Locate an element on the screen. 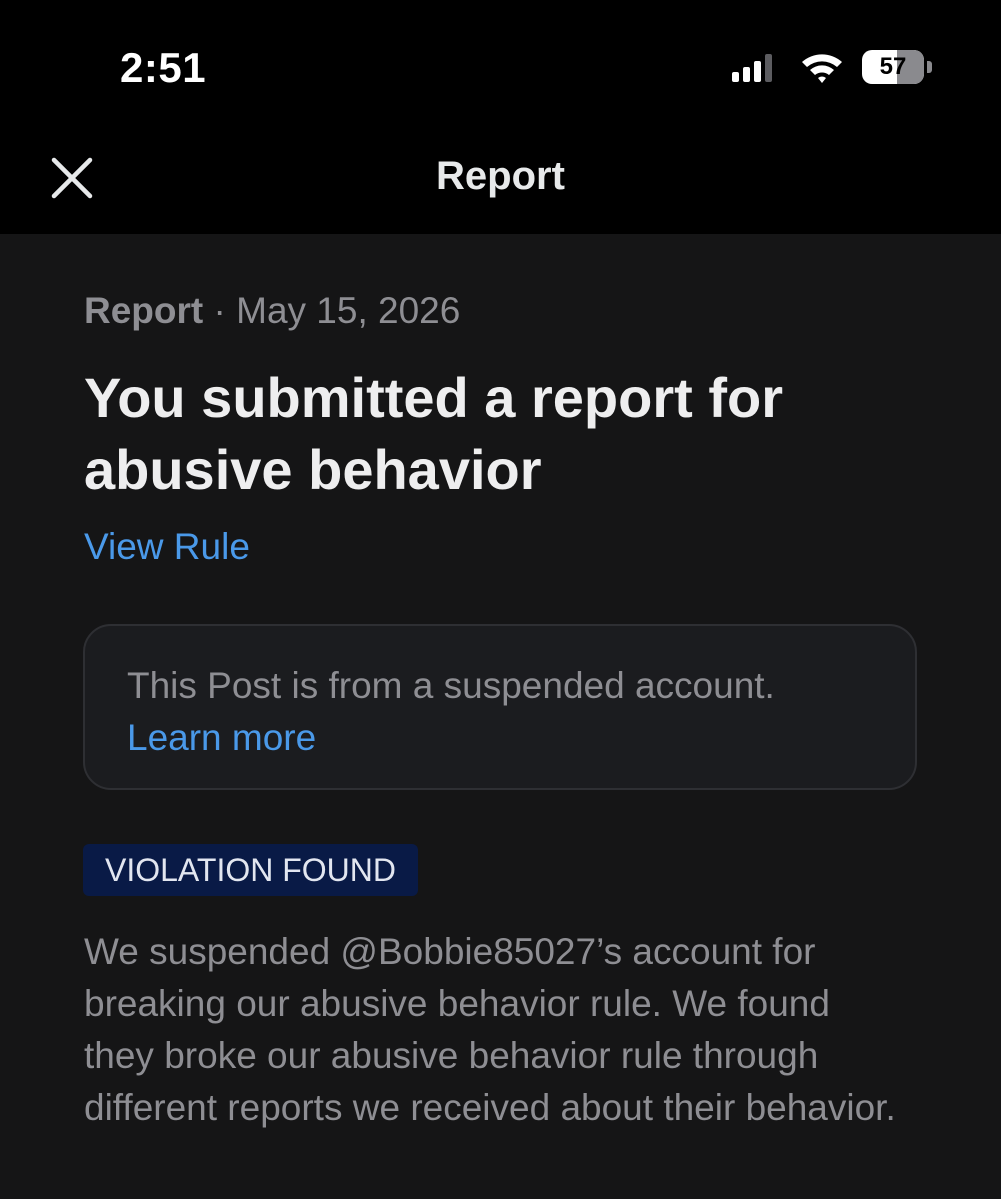 The image size is (1001, 1199). page-title: Report is located at coordinates (500, 176).